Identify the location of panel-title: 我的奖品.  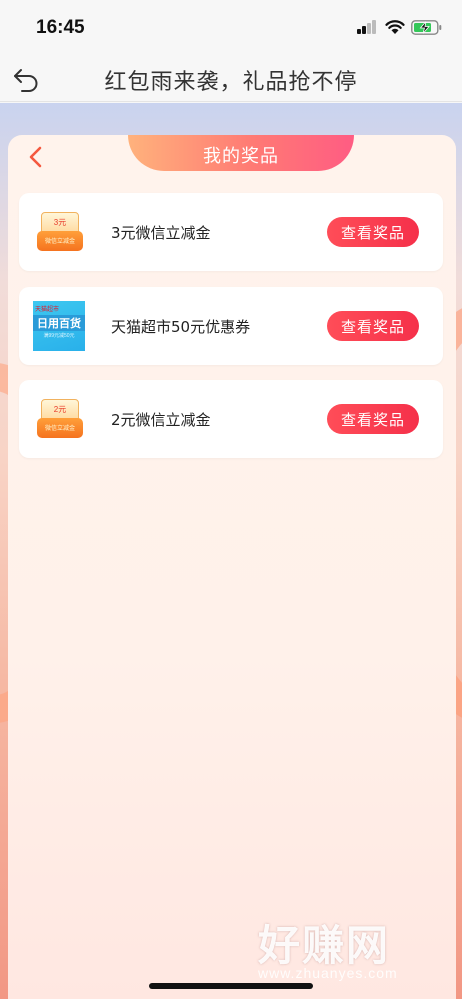
(241, 156).